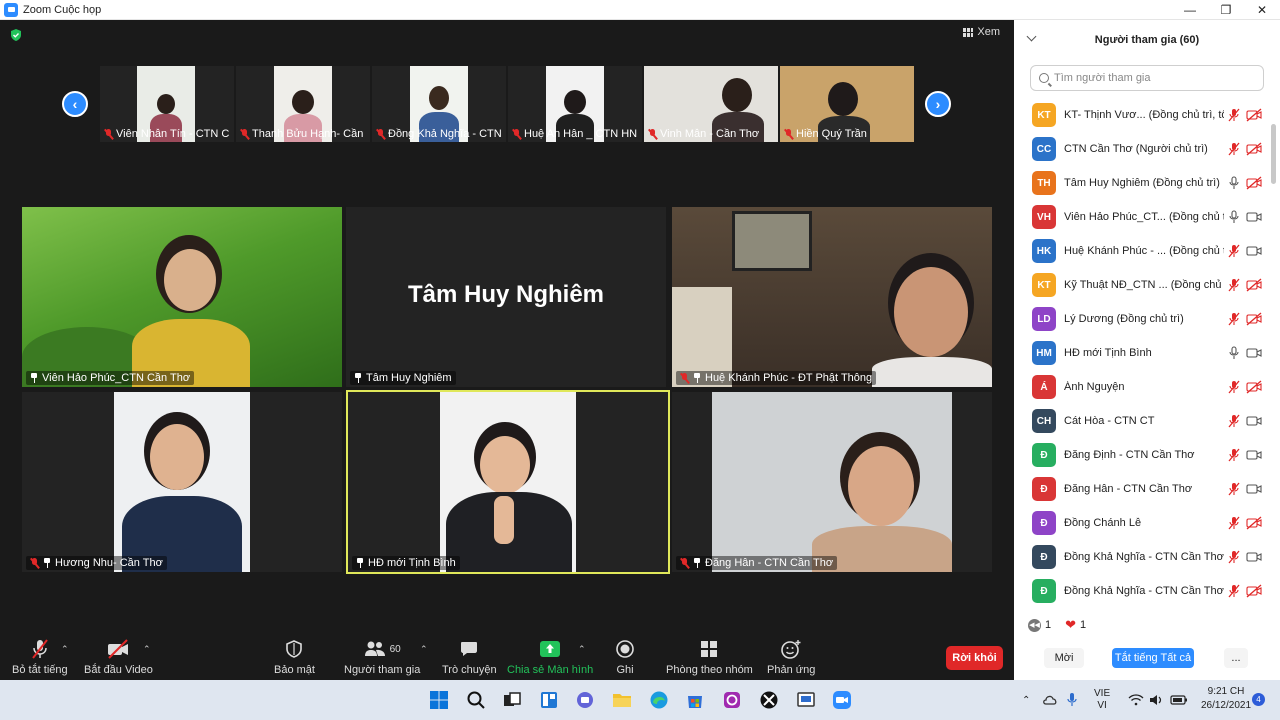 This screenshot has height=720, width=1280. Describe the element at coordinates (1190, 10) in the screenshot. I see `minimize-button: —` at that location.